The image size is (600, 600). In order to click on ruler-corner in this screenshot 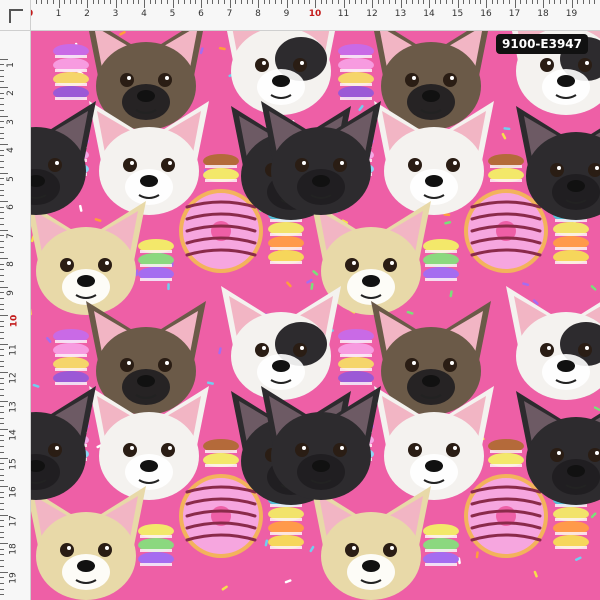, I will do `click(15, 15)`.